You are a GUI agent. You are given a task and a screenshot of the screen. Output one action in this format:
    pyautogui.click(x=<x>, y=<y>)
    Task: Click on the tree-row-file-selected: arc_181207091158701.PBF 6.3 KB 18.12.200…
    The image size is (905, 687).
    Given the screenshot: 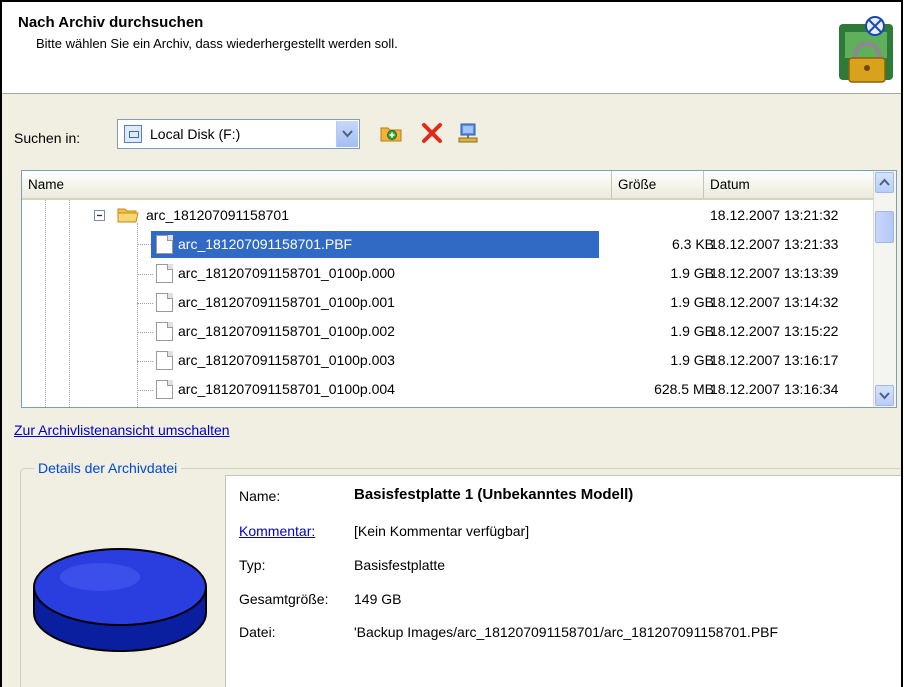 What is the action you would take?
    pyautogui.click(x=447, y=244)
    